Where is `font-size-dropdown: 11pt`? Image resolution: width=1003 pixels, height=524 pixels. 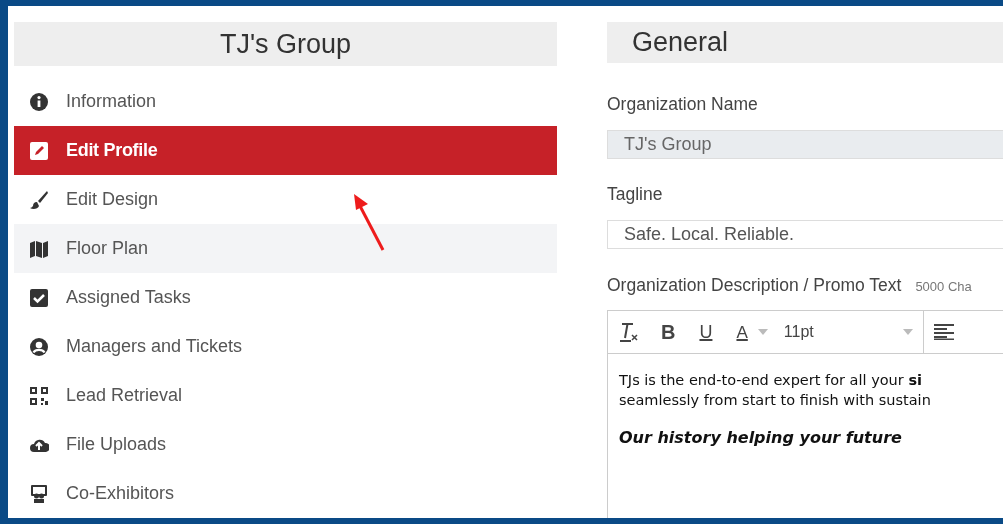
font-size-dropdown: 11pt is located at coordinates (853, 332).